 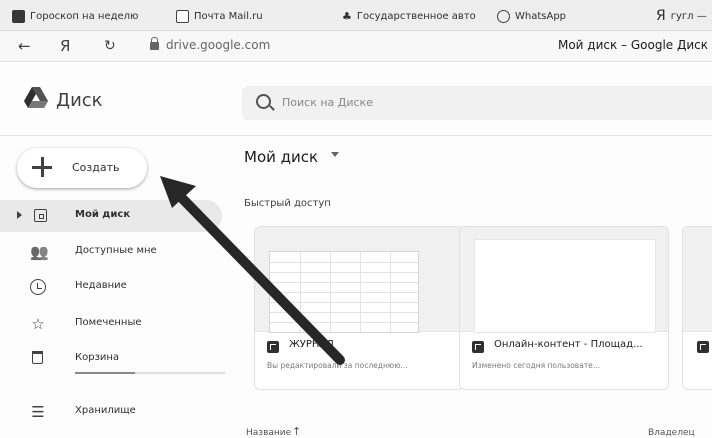 What do you see at coordinates (38, 324) in the screenshot?
I see `star-icon: ☆` at bounding box center [38, 324].